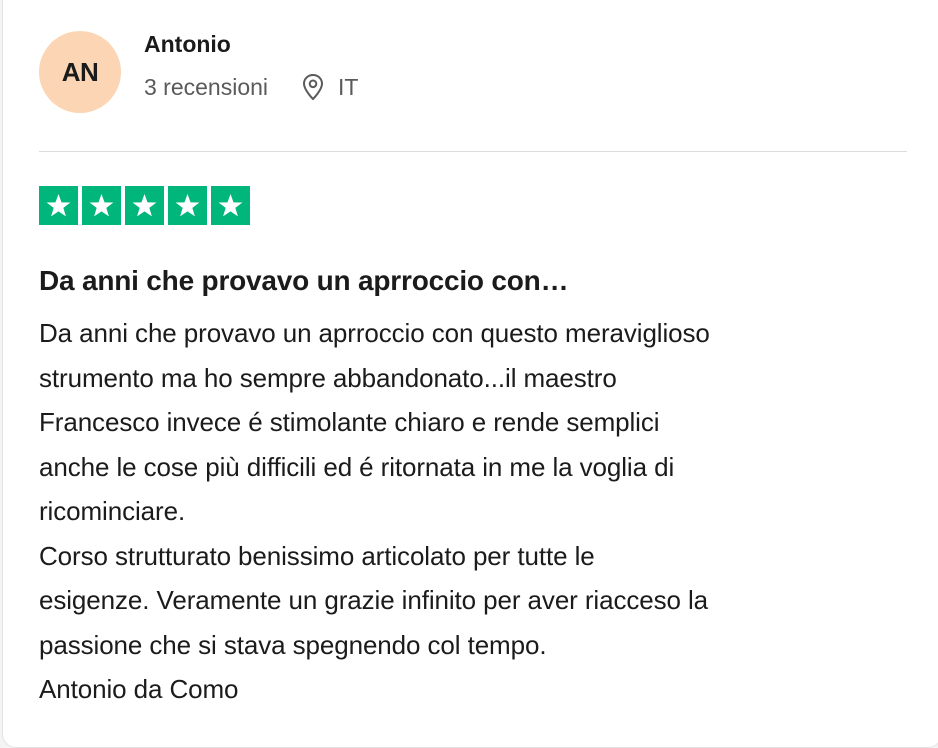 This screenshot has width=938, height=748. What do you see at coordinates (473, 151) in the screenshot?
I see `divider` at bounding box center [473, 151].